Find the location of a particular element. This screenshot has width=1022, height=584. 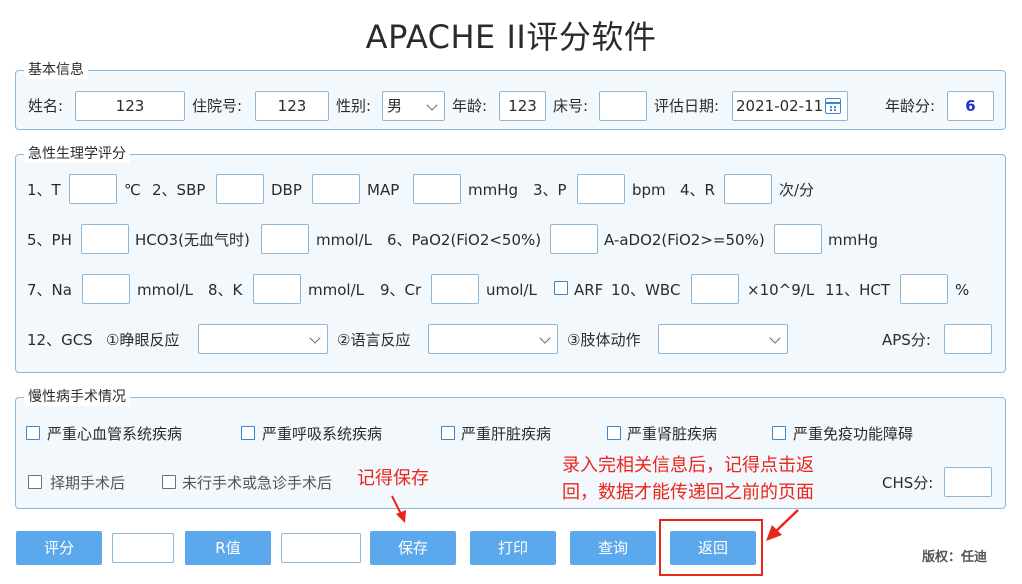

p-unit: bpm is located at coordinates (649, 190).